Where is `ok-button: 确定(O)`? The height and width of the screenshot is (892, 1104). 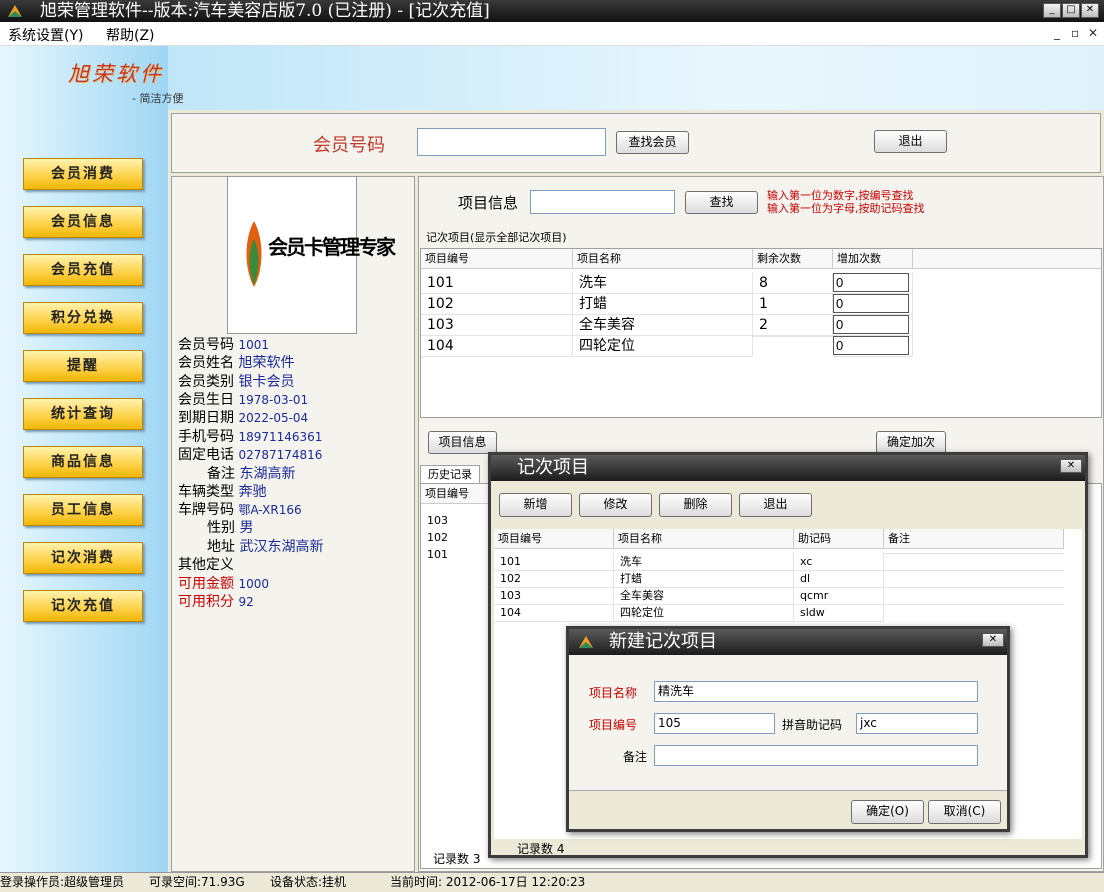
ok-button: 确定(O) is located at coordinates (887, 812).